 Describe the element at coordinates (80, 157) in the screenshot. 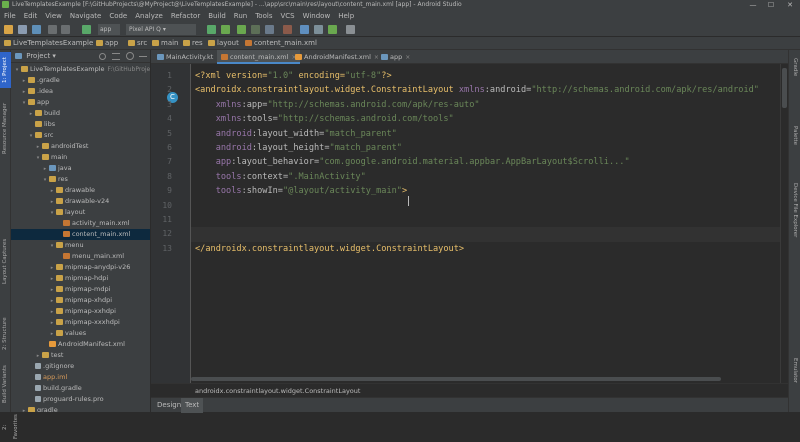

I see `tree-item: ▾ main` at that location.